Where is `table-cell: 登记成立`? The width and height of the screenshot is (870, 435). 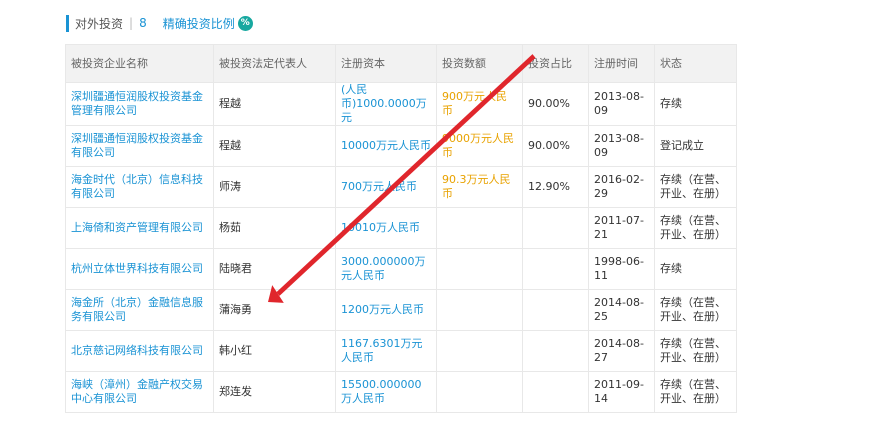 table-cell: 登记成立 is located at coordinates (695, 146).